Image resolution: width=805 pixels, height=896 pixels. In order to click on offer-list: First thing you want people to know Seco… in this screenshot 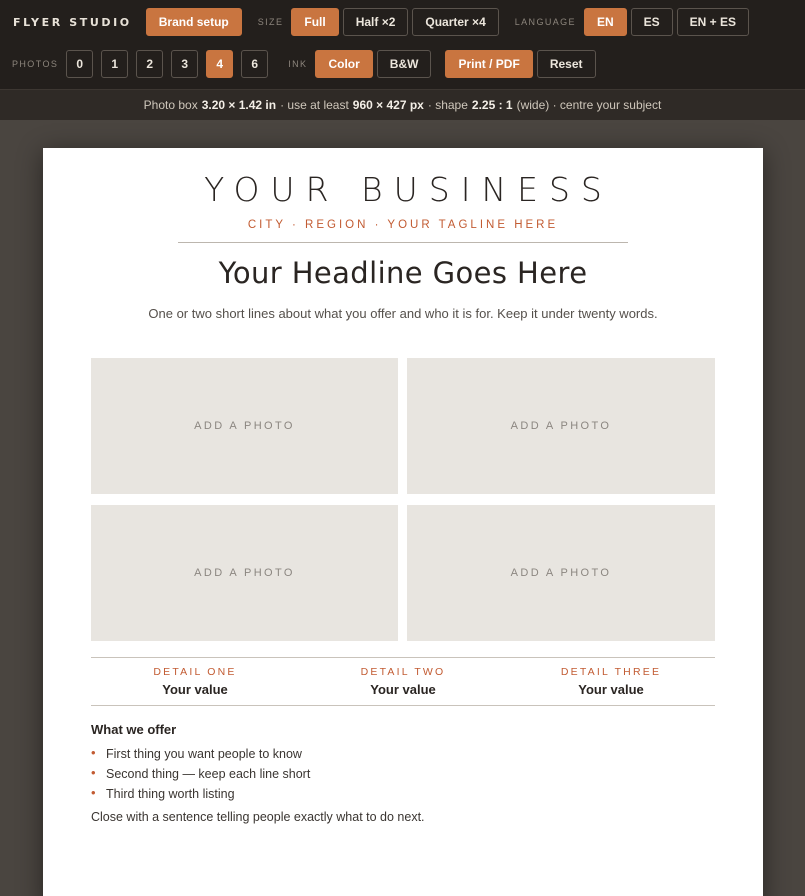, I will do `click(200, 773)`.